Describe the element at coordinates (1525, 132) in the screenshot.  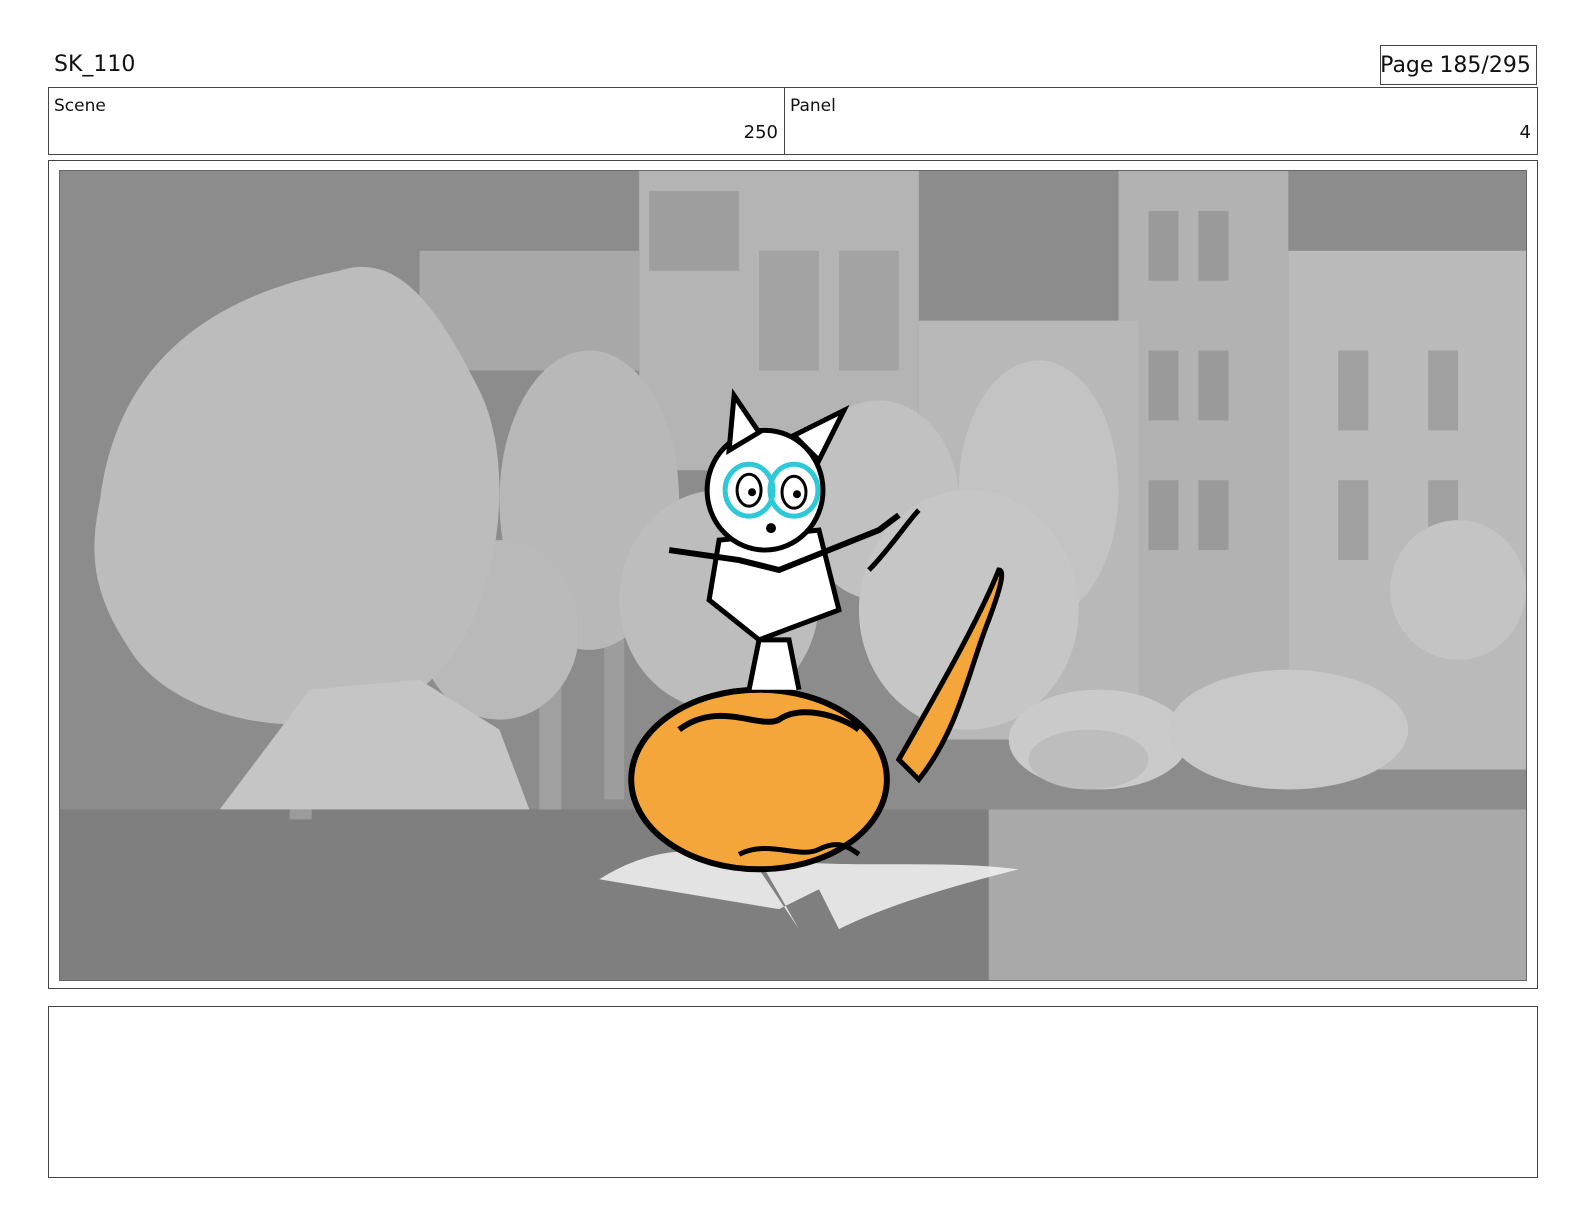
I see `panel-number: 4` at that location.